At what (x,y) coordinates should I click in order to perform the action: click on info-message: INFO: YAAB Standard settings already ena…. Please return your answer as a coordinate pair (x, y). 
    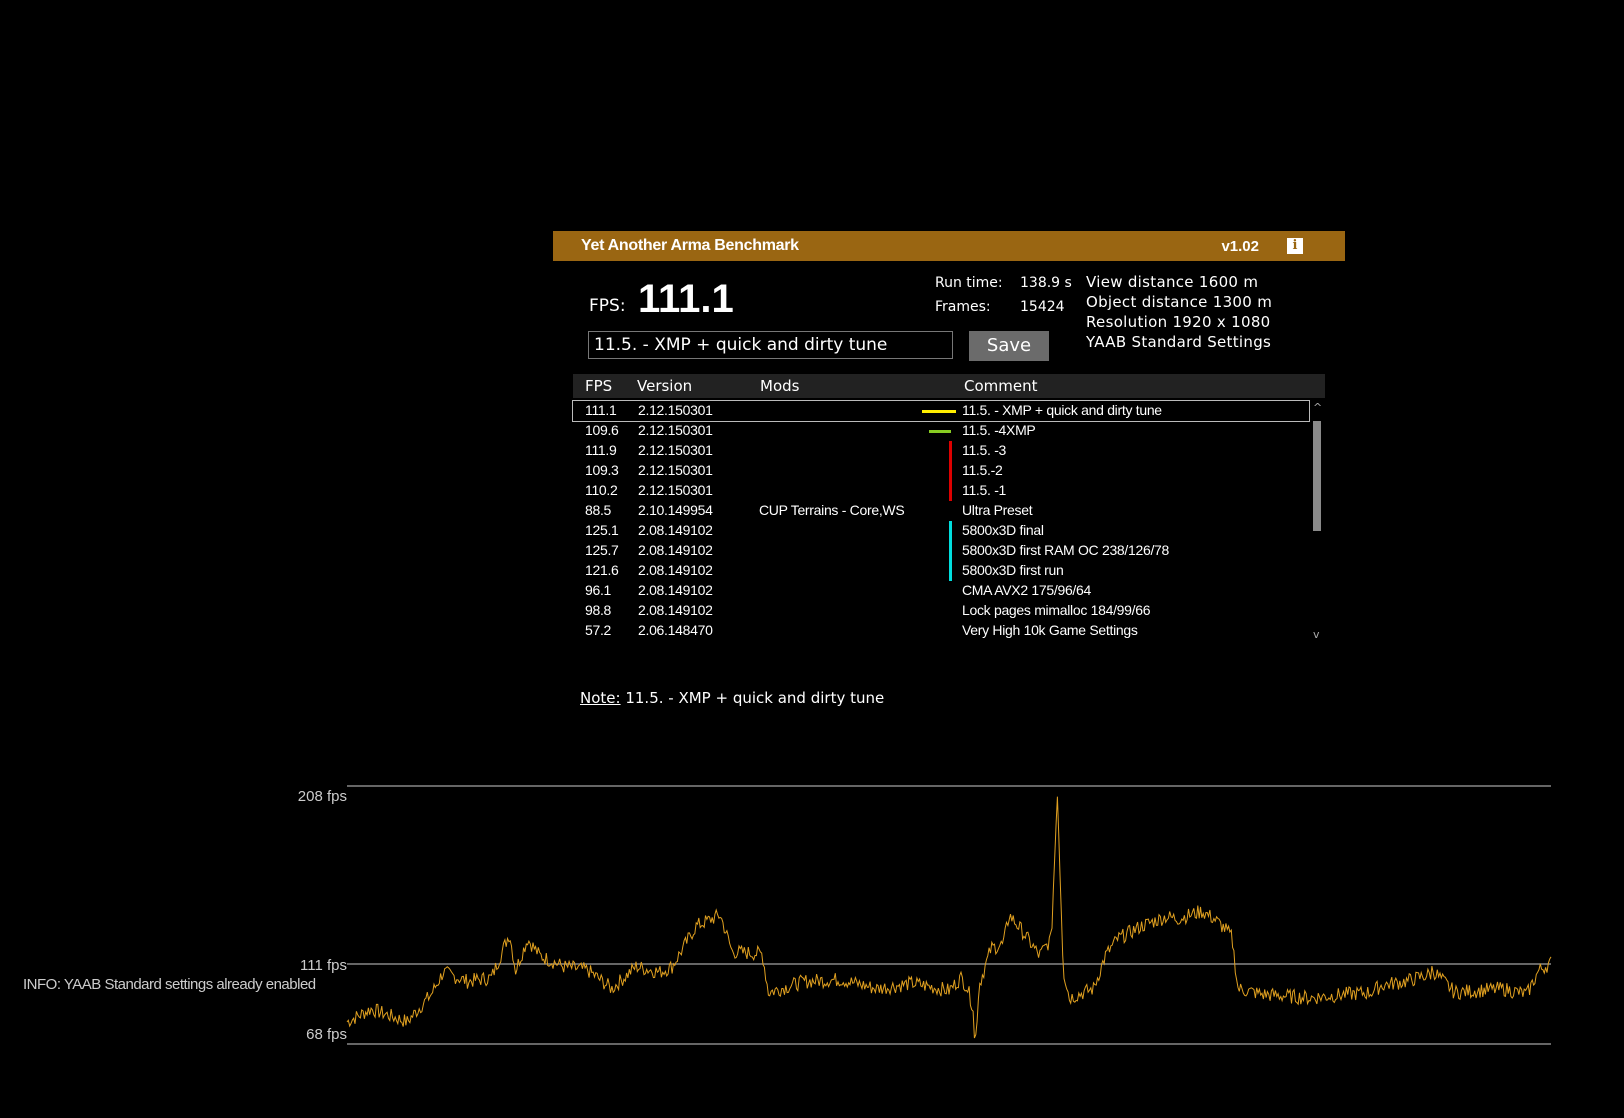
    Looking at the image, I should click on (169, 984).